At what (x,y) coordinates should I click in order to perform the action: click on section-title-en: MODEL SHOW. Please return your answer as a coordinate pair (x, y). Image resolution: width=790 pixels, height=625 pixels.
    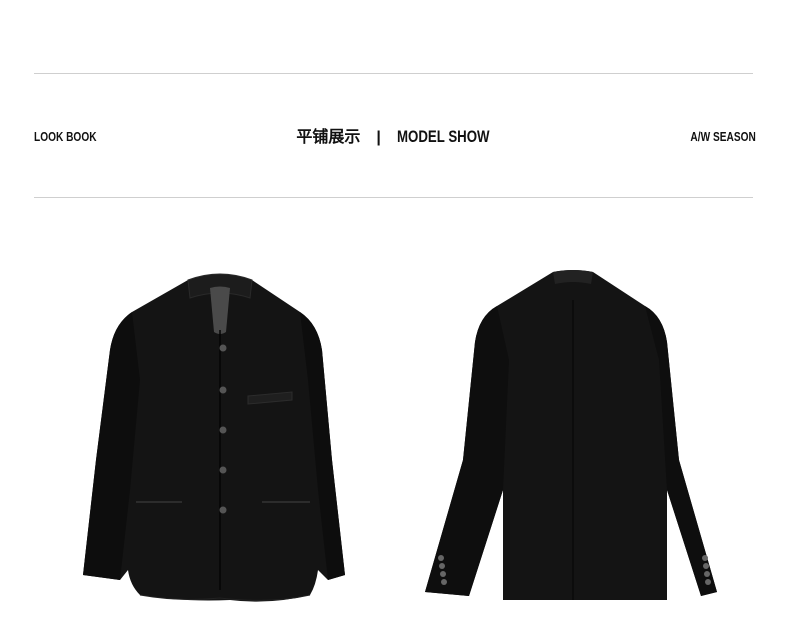
    Looking at the image, I should click on (443, 136).